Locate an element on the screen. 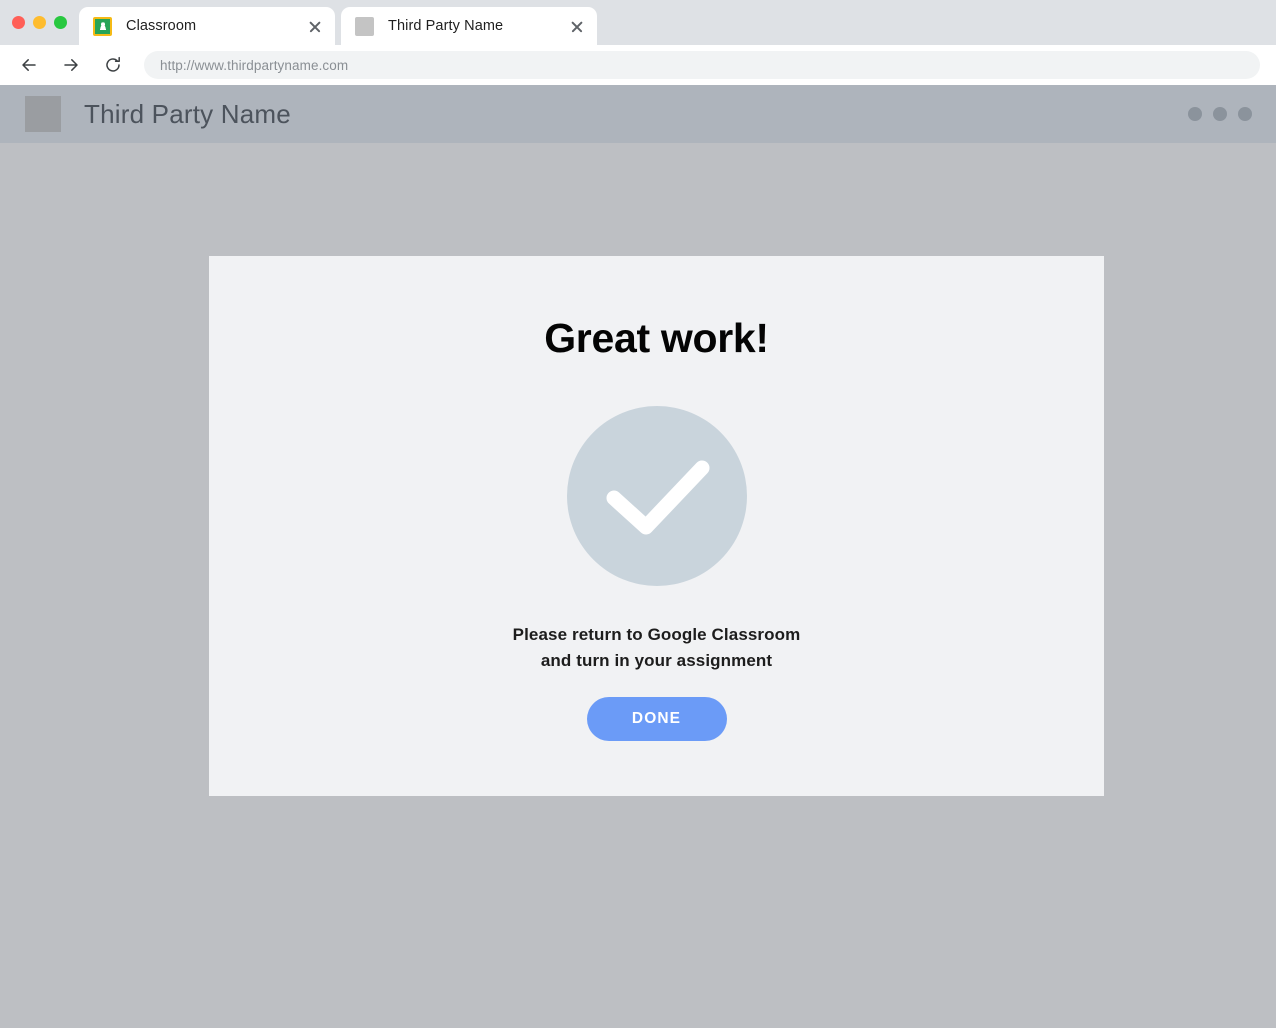 The height and width of the screenshot is (1028, 1276). tab-third-party-name: Third Party Name is located at coordinates (469, 26).